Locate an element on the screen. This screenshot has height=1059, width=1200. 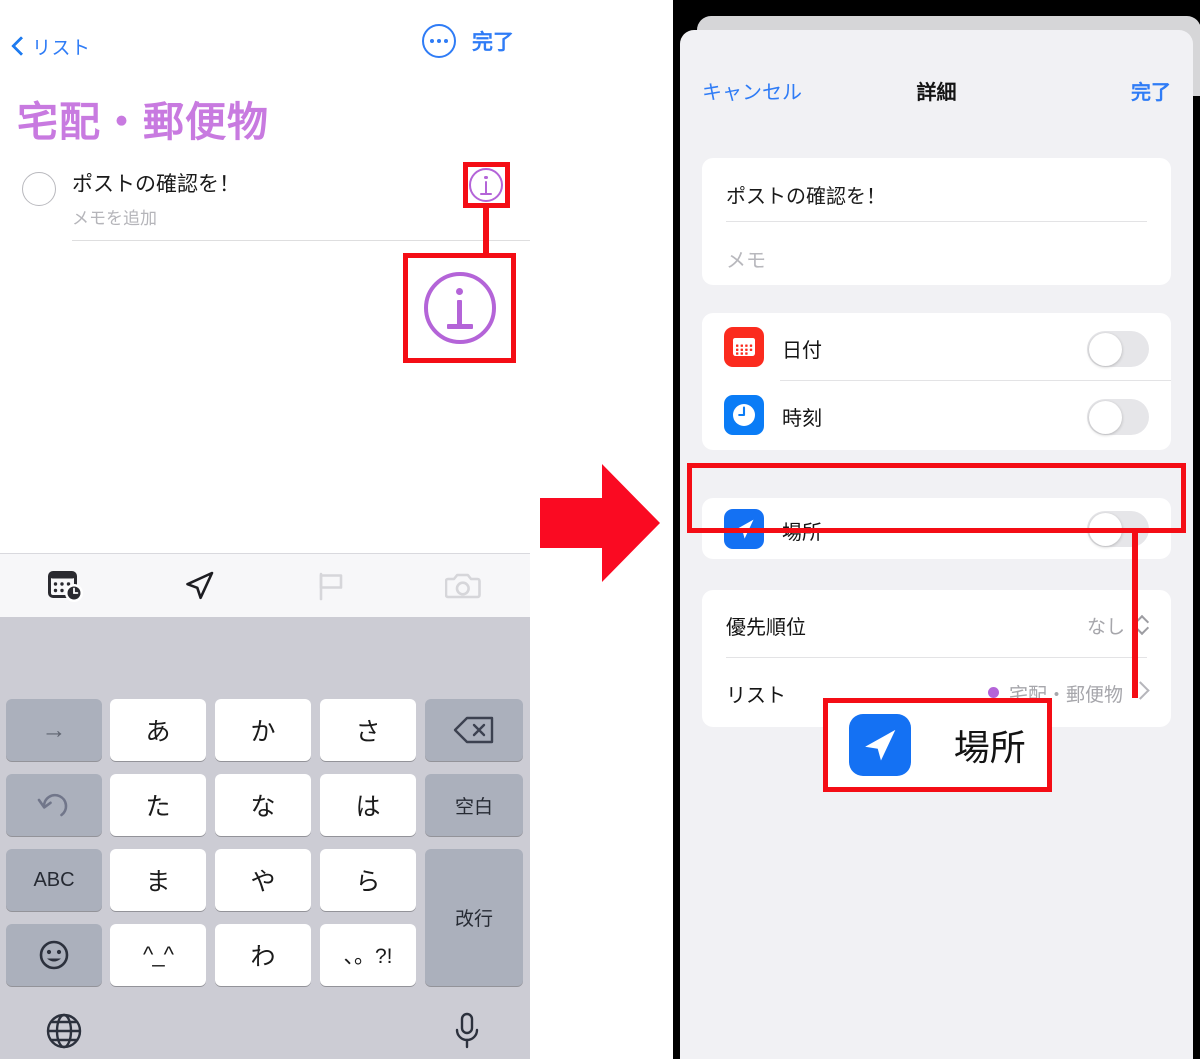
task-memo-placeholder: メモを追加 is located at coordinates (114, 216).